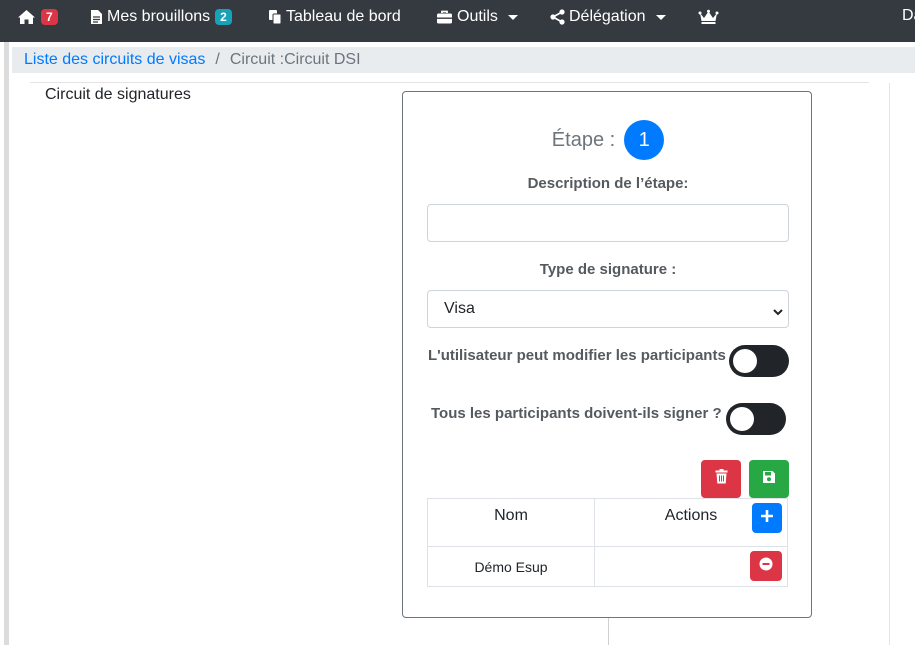  I want to click on participants-table: Nom Actions Démo Esup, so click(607, 542).